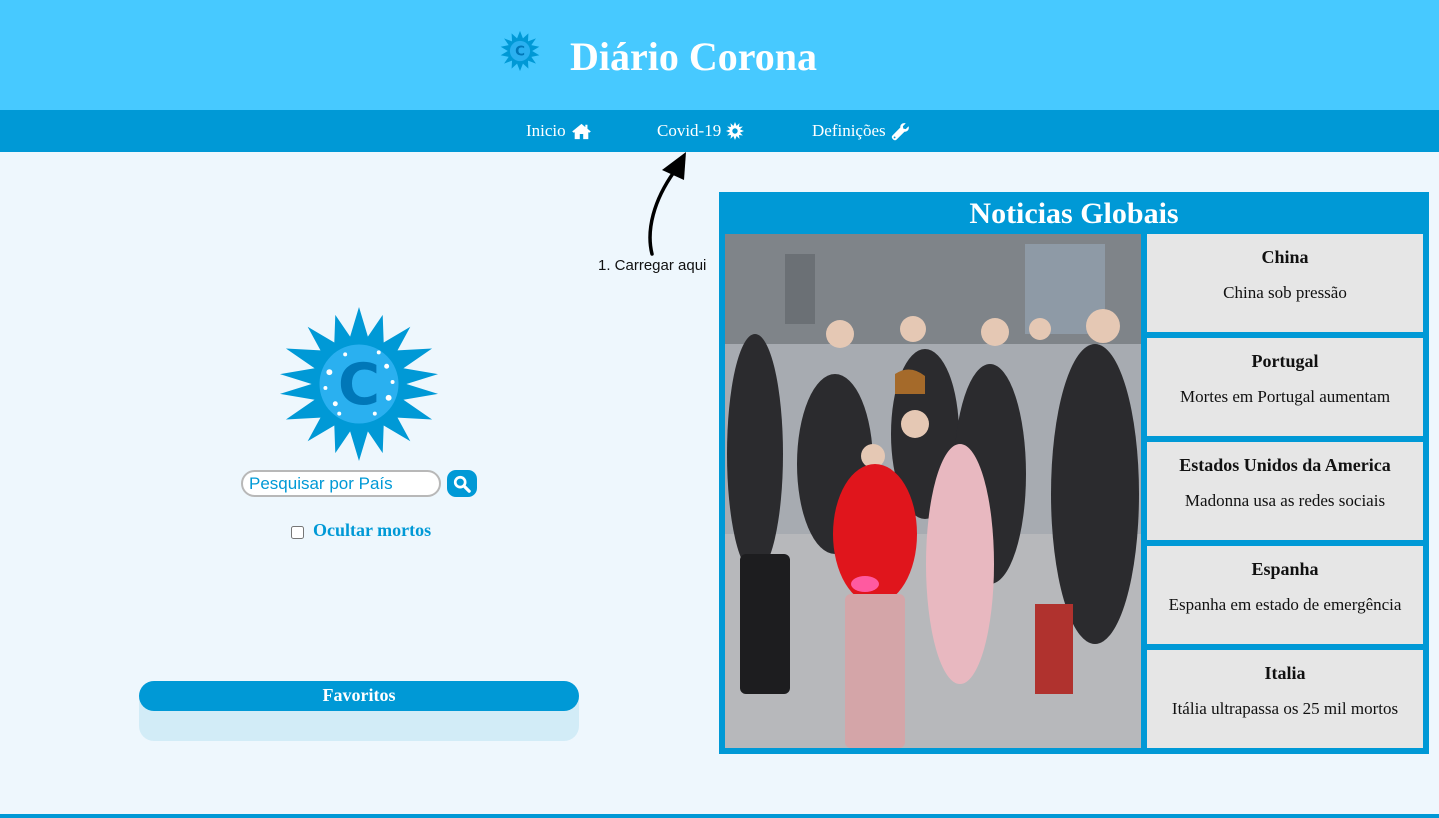 This screenshot has width=1439, height=818. What do you see at coordinates (1285, 673) in the screenshot?
I see `news-country: Italia` at bounding box center [1285, 673].